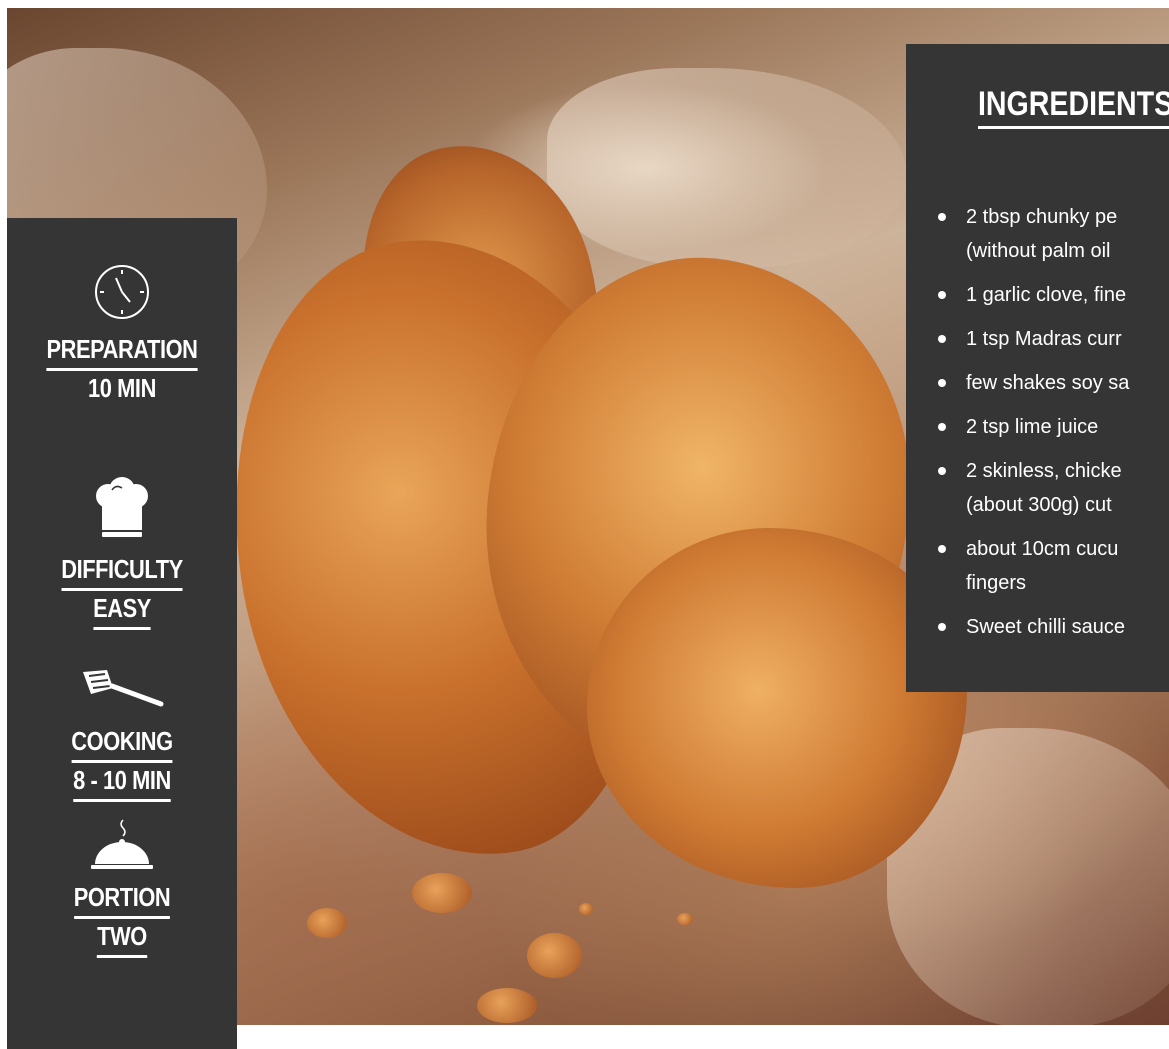 The width and height of the screenshot is (1169, 1049). I want to click on portion-block: PORTION TWO, so click(122, 888).